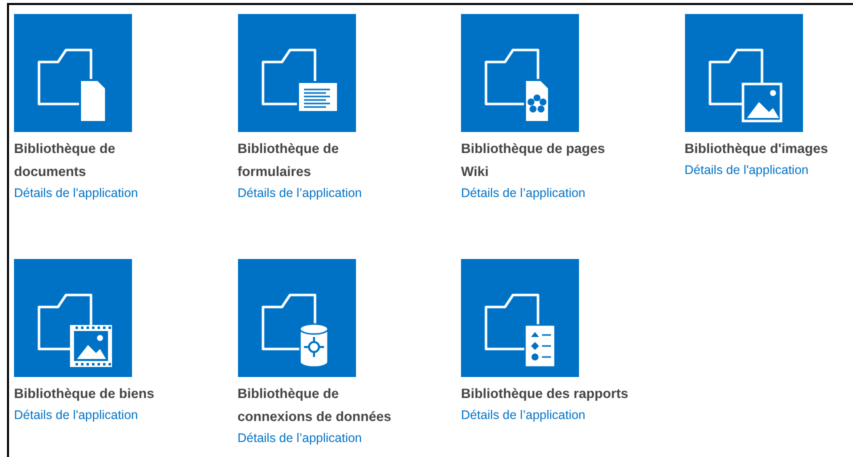 Image resolution: width=853 pixels, height=457 pixels. I want to click on folder-database-icon, so click(297, 318).